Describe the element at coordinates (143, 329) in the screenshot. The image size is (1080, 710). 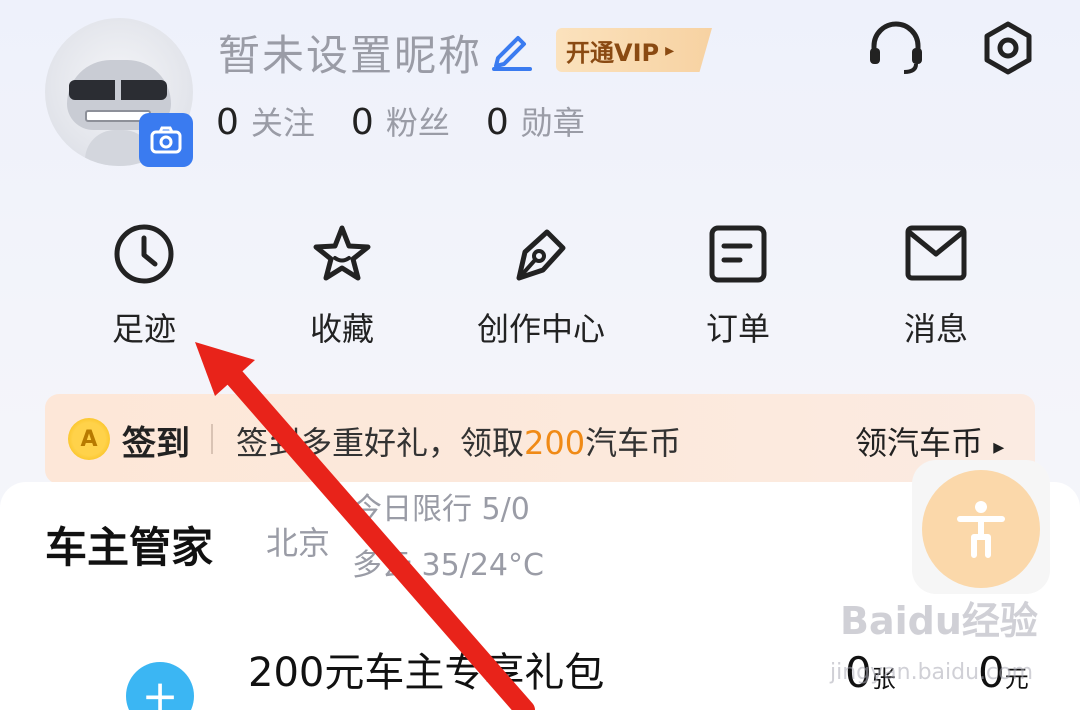
I see `menu-item-label: 足迹` at that location.